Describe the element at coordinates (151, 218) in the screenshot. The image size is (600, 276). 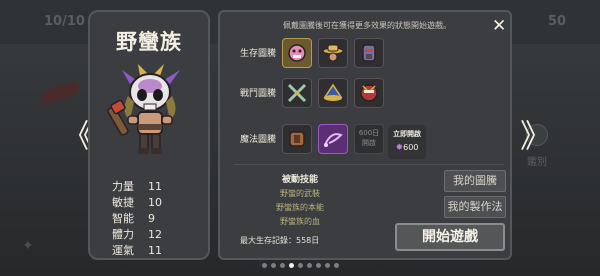
I see `stat-value: 9` at that location.